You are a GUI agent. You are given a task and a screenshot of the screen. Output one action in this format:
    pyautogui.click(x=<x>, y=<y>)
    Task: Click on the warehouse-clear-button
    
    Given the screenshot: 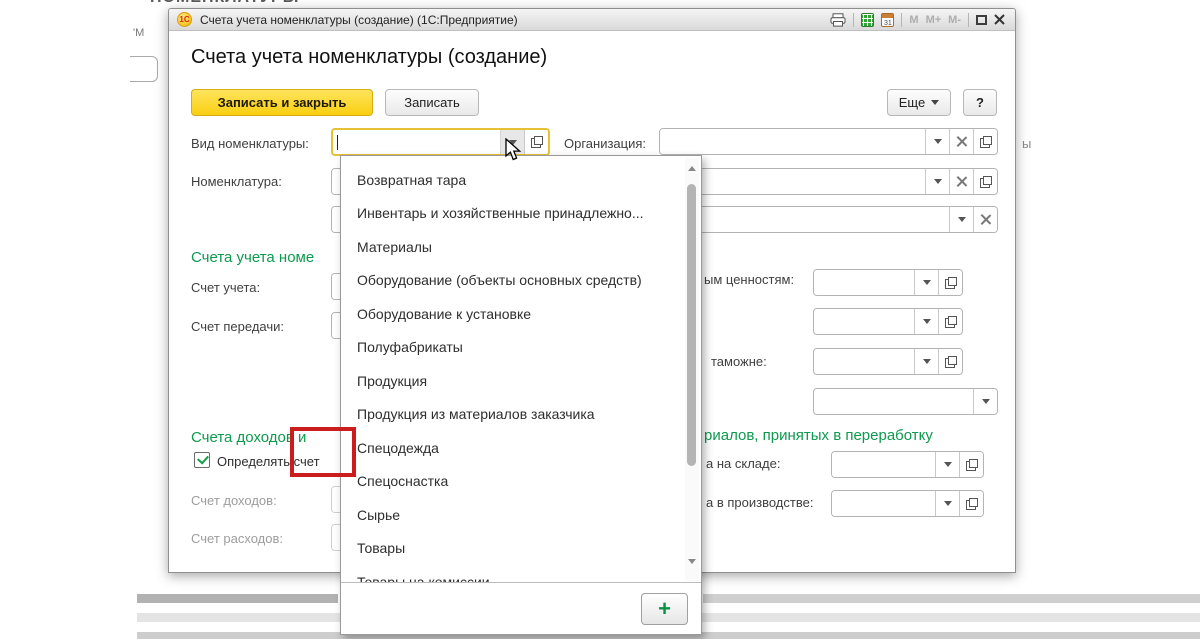 What is the action you would take?
    pyautogui.click(x=985, y=219)
    